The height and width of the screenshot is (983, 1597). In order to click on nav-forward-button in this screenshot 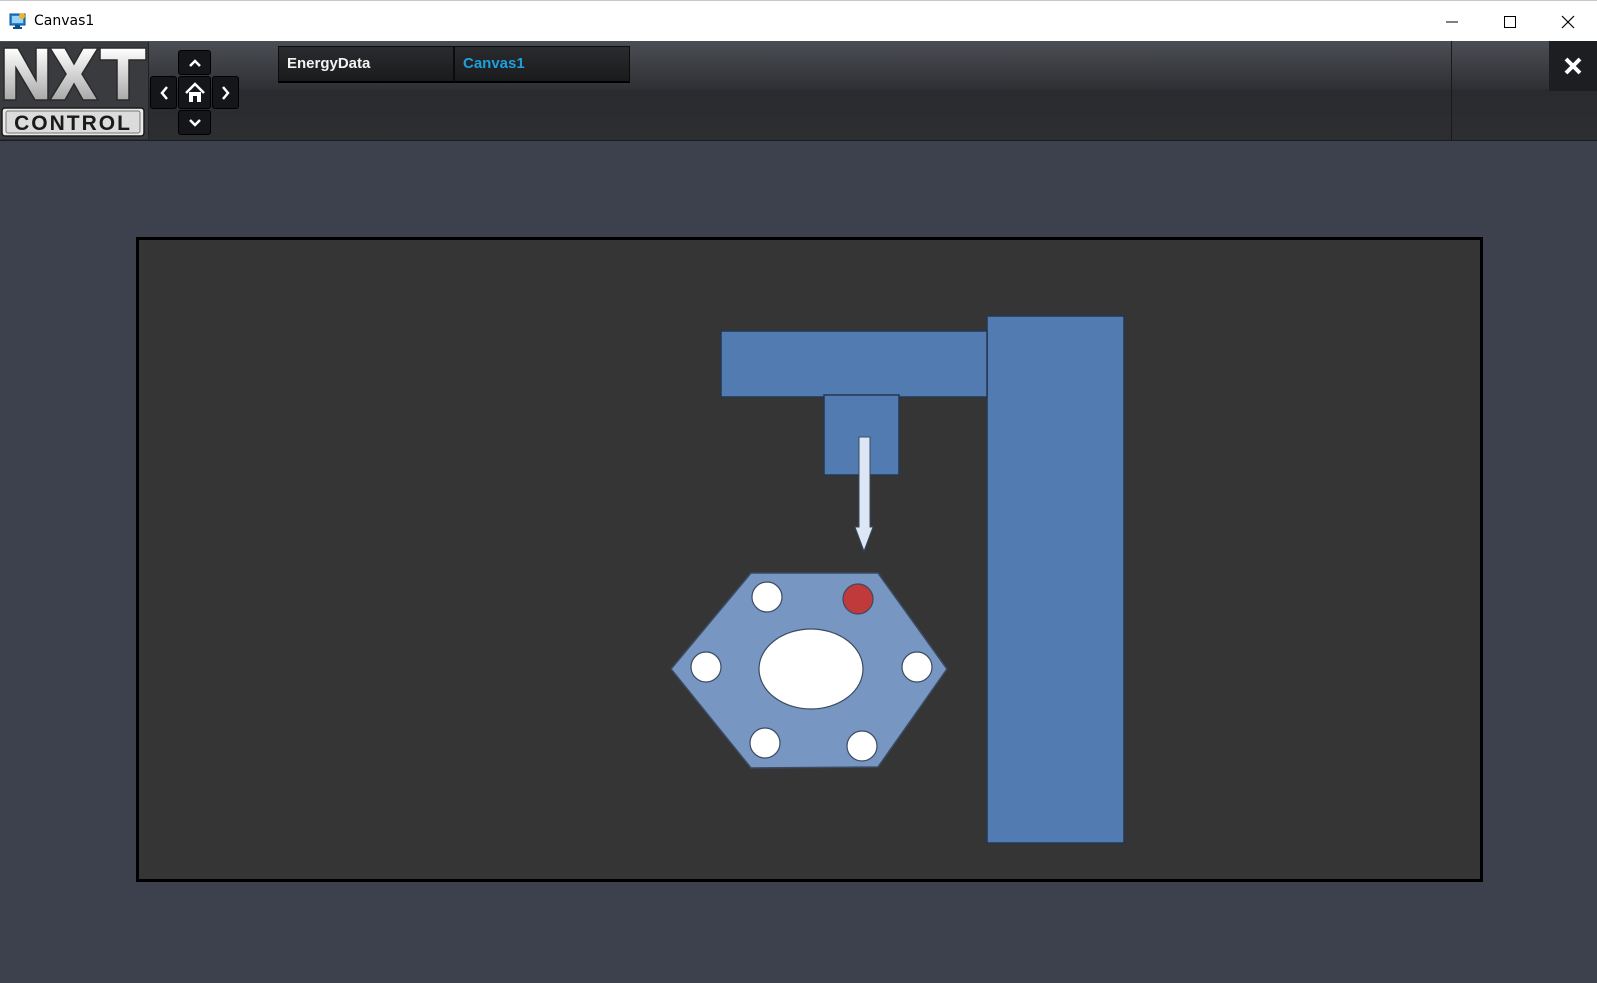, I will do `click(225, 92)`.